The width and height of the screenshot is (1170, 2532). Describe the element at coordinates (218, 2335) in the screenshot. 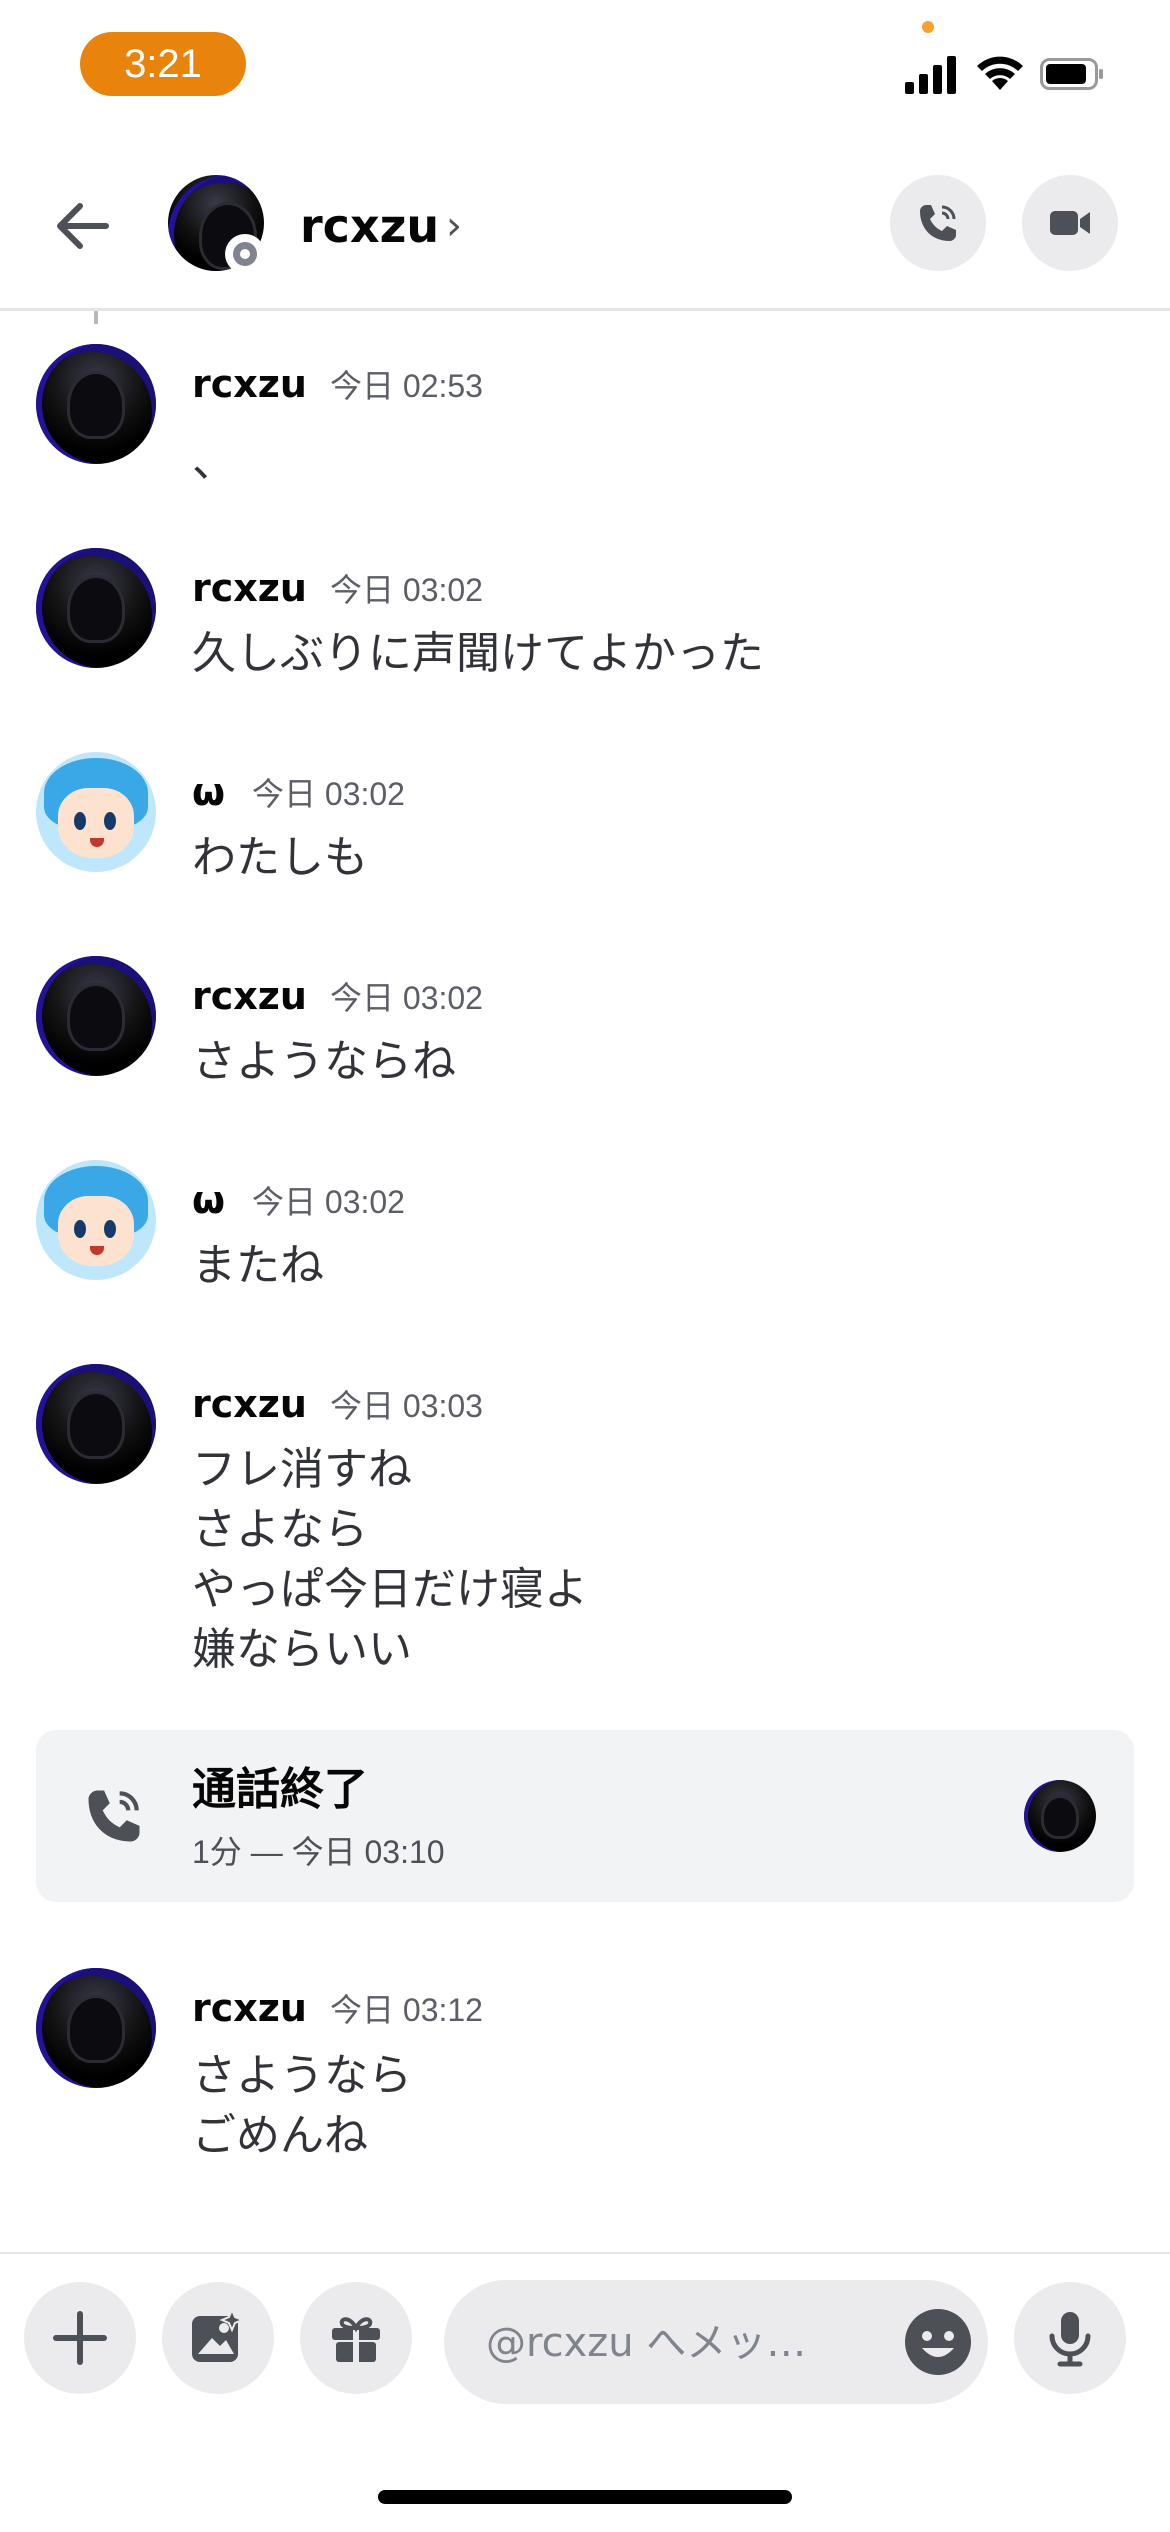

I see `image-icon` at that location.